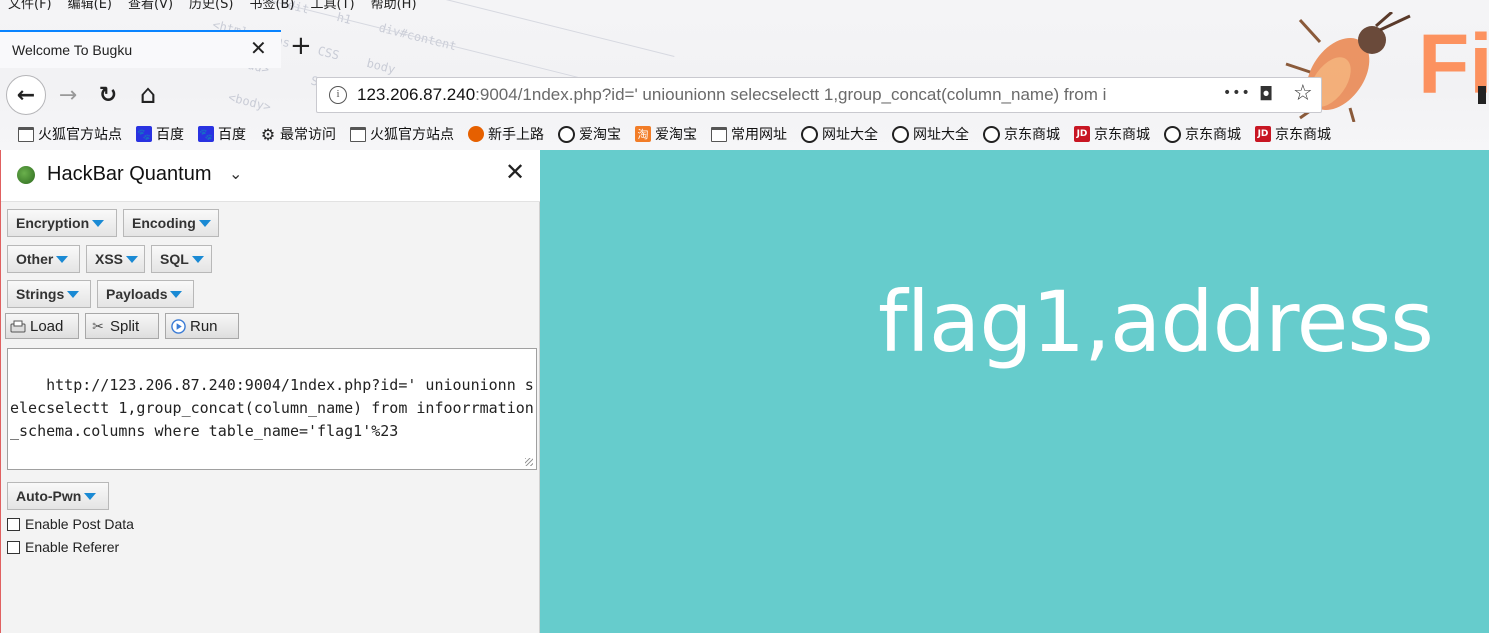 The width and height of the screenshot is (1489, 633). I want to click on menu-edit: 编辑(E), so click(90, 8).